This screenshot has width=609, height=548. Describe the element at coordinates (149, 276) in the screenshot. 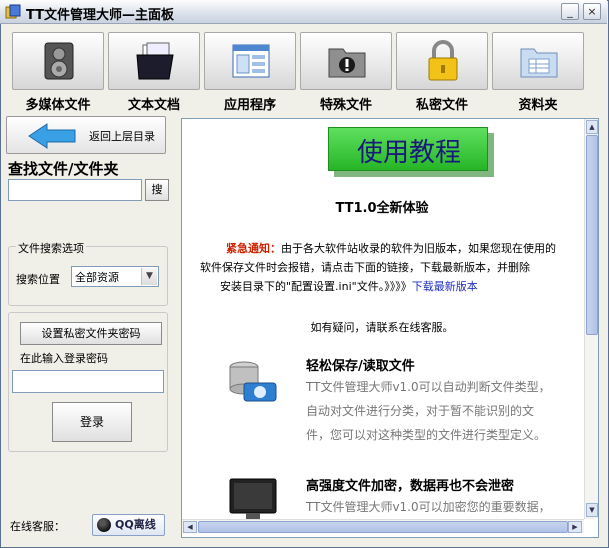

I see `chevron-down-icon: ▼` at that location.